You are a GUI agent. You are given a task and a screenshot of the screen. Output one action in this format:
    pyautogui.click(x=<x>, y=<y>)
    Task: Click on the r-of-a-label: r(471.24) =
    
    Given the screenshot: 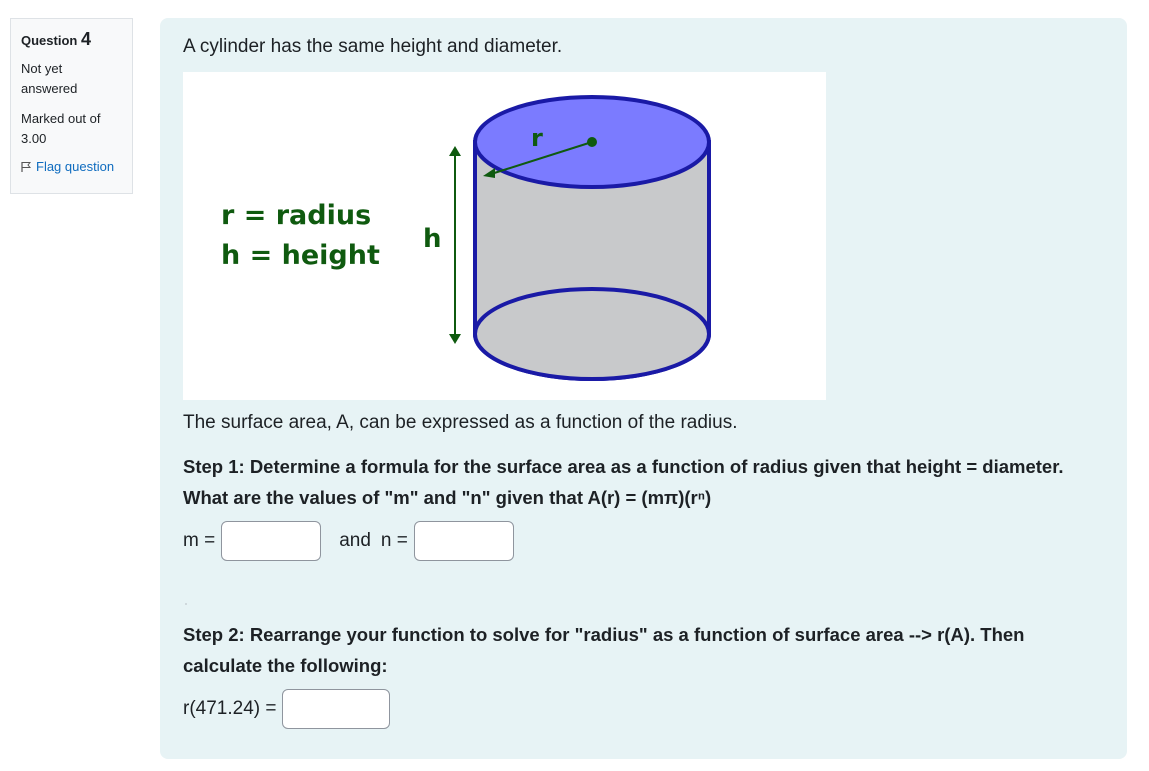 What is the action you would take?
    pyautogui.click(x=230, y=708)
    